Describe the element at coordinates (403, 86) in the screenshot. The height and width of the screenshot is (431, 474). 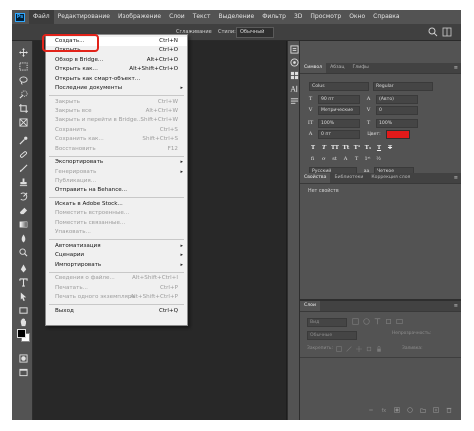
I see `font-style-select: Regular` at that location.